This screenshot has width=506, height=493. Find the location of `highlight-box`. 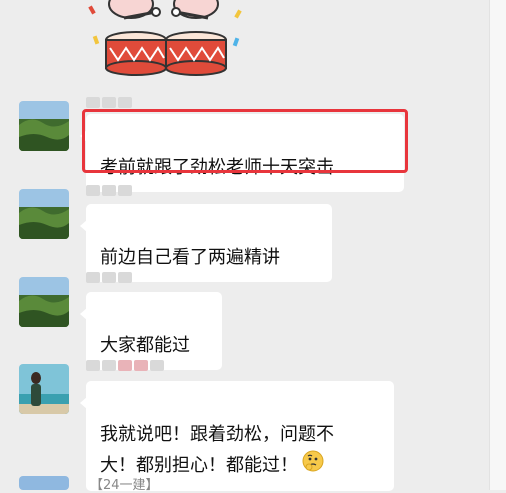

highlight-box is located at coordinates (245, 141).